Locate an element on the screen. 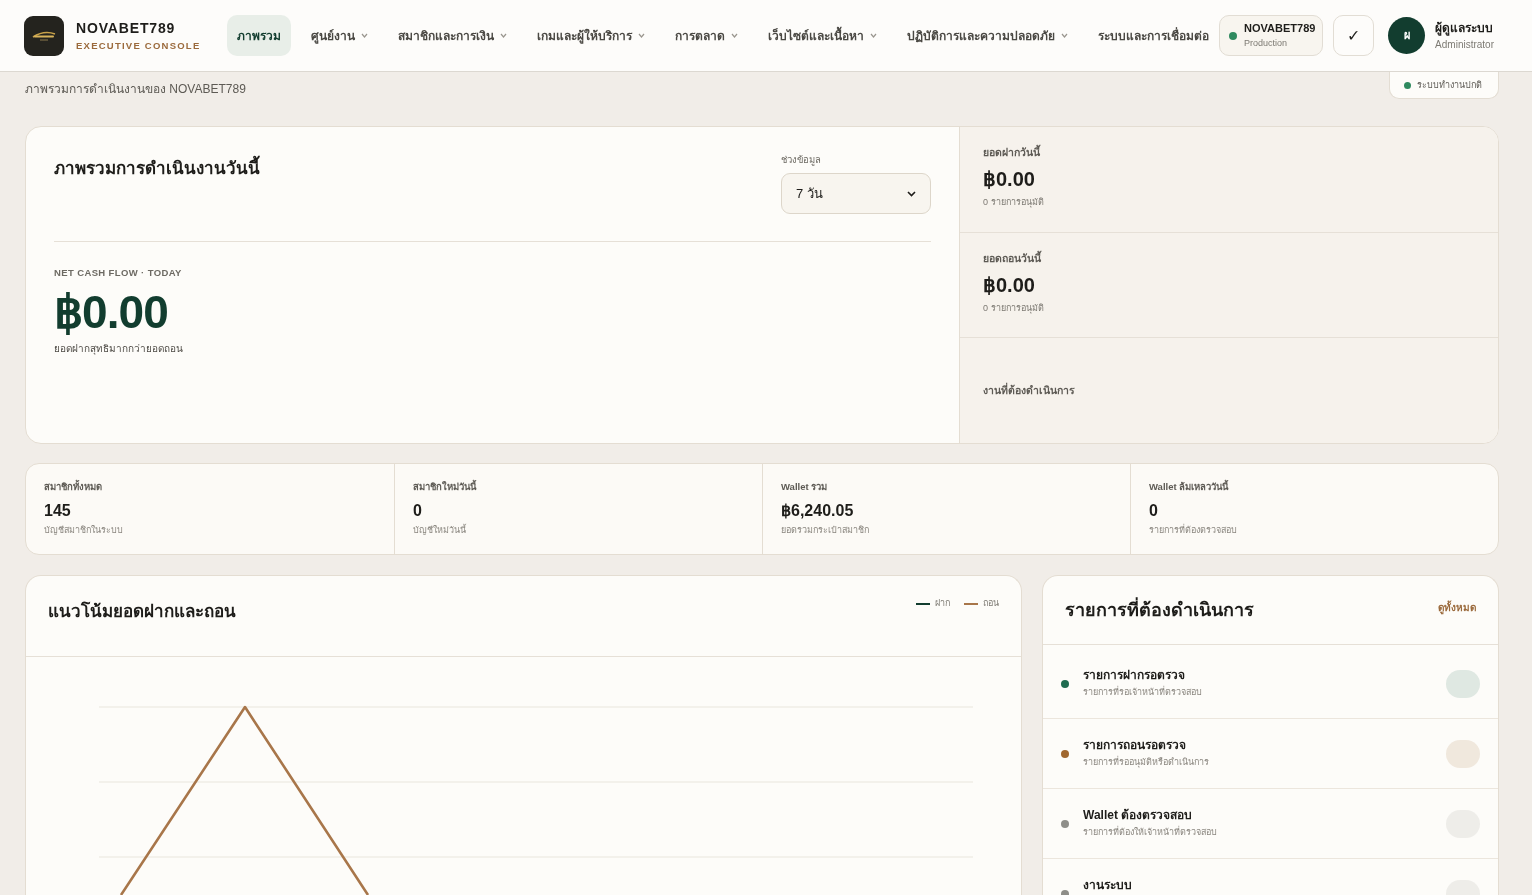 The height and width of the screenshot is (895, 1532). net-cash-flow-note: ยอดฝากสุทธิมากกว่ายอดถอน is located at coordinates (118, 349).